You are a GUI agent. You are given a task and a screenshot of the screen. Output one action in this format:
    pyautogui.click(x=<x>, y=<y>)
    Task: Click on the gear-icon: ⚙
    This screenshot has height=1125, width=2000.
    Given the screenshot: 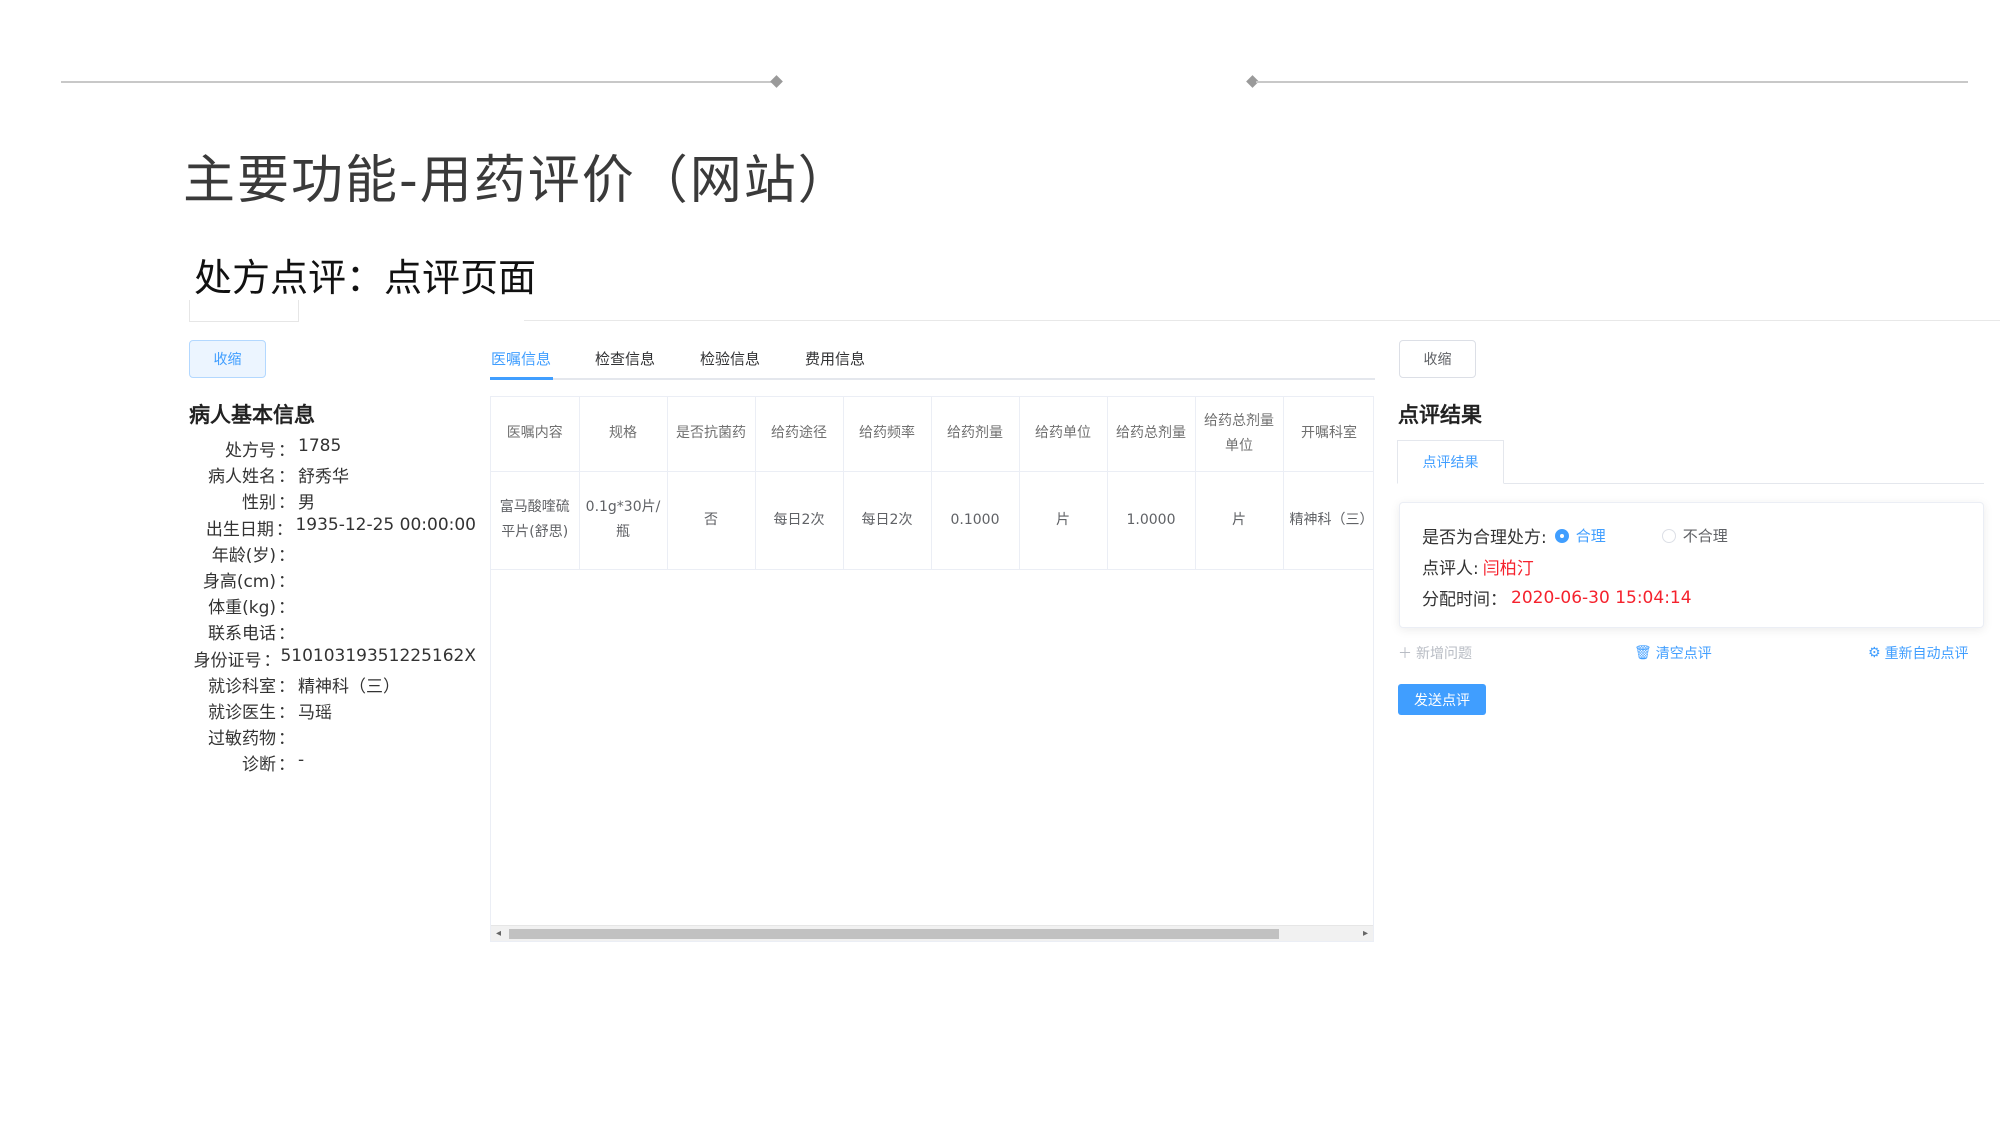 What is the action you would take?
    pyautogui.click(x=1874, y=653)
    